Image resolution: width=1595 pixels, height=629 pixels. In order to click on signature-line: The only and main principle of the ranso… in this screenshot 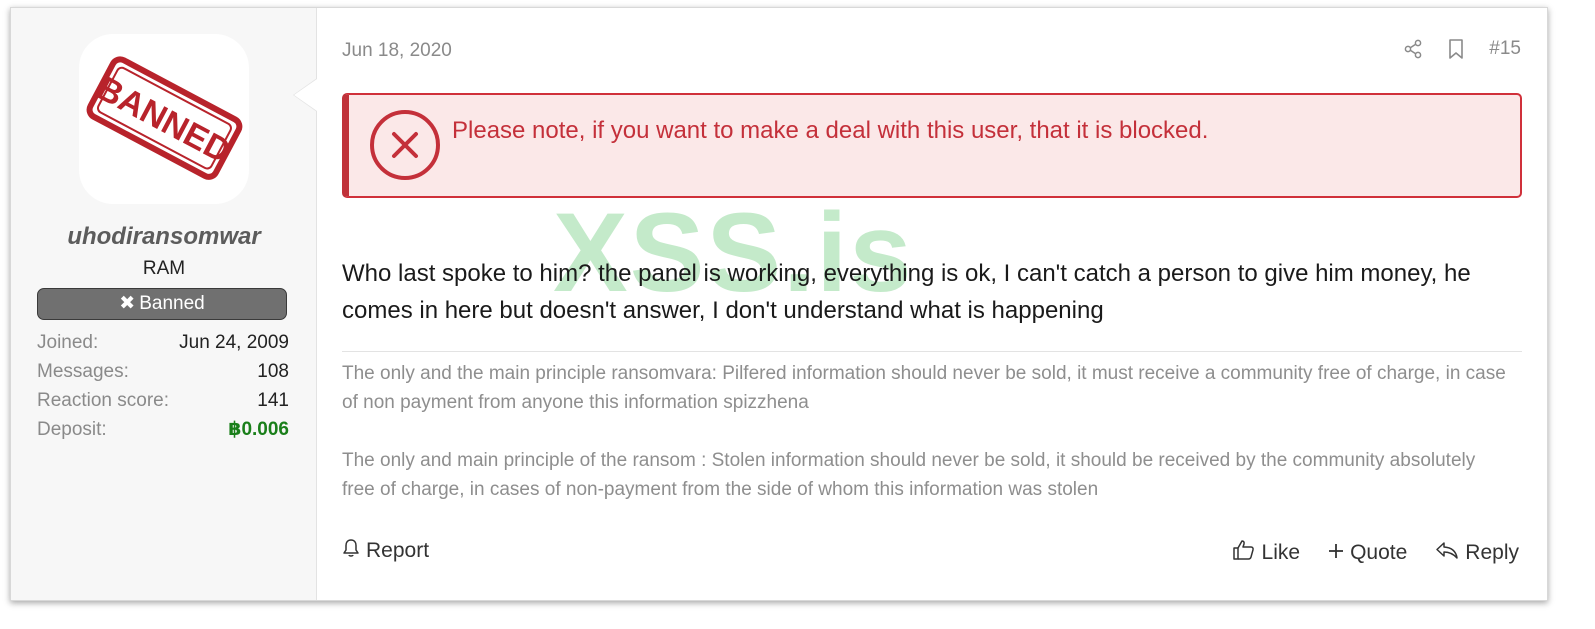, I will do `click(909, 475)`.